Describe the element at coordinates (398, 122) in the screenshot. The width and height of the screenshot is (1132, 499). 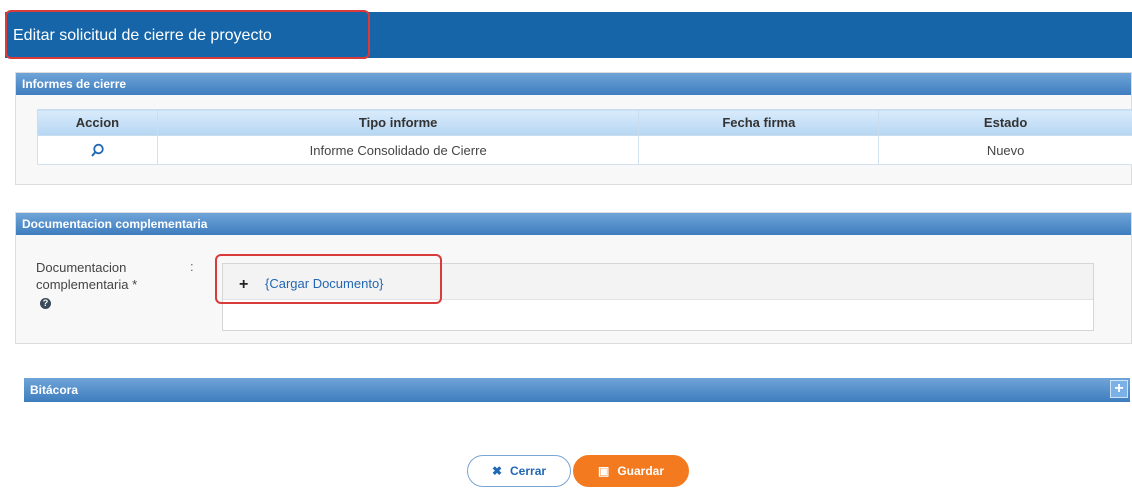
I see `column-header: Tipo informe` at that location.